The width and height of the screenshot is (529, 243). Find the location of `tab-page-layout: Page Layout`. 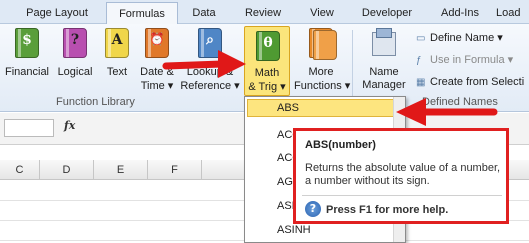

tab-page-layout: Page Layout is located at coordinates (57, 13).